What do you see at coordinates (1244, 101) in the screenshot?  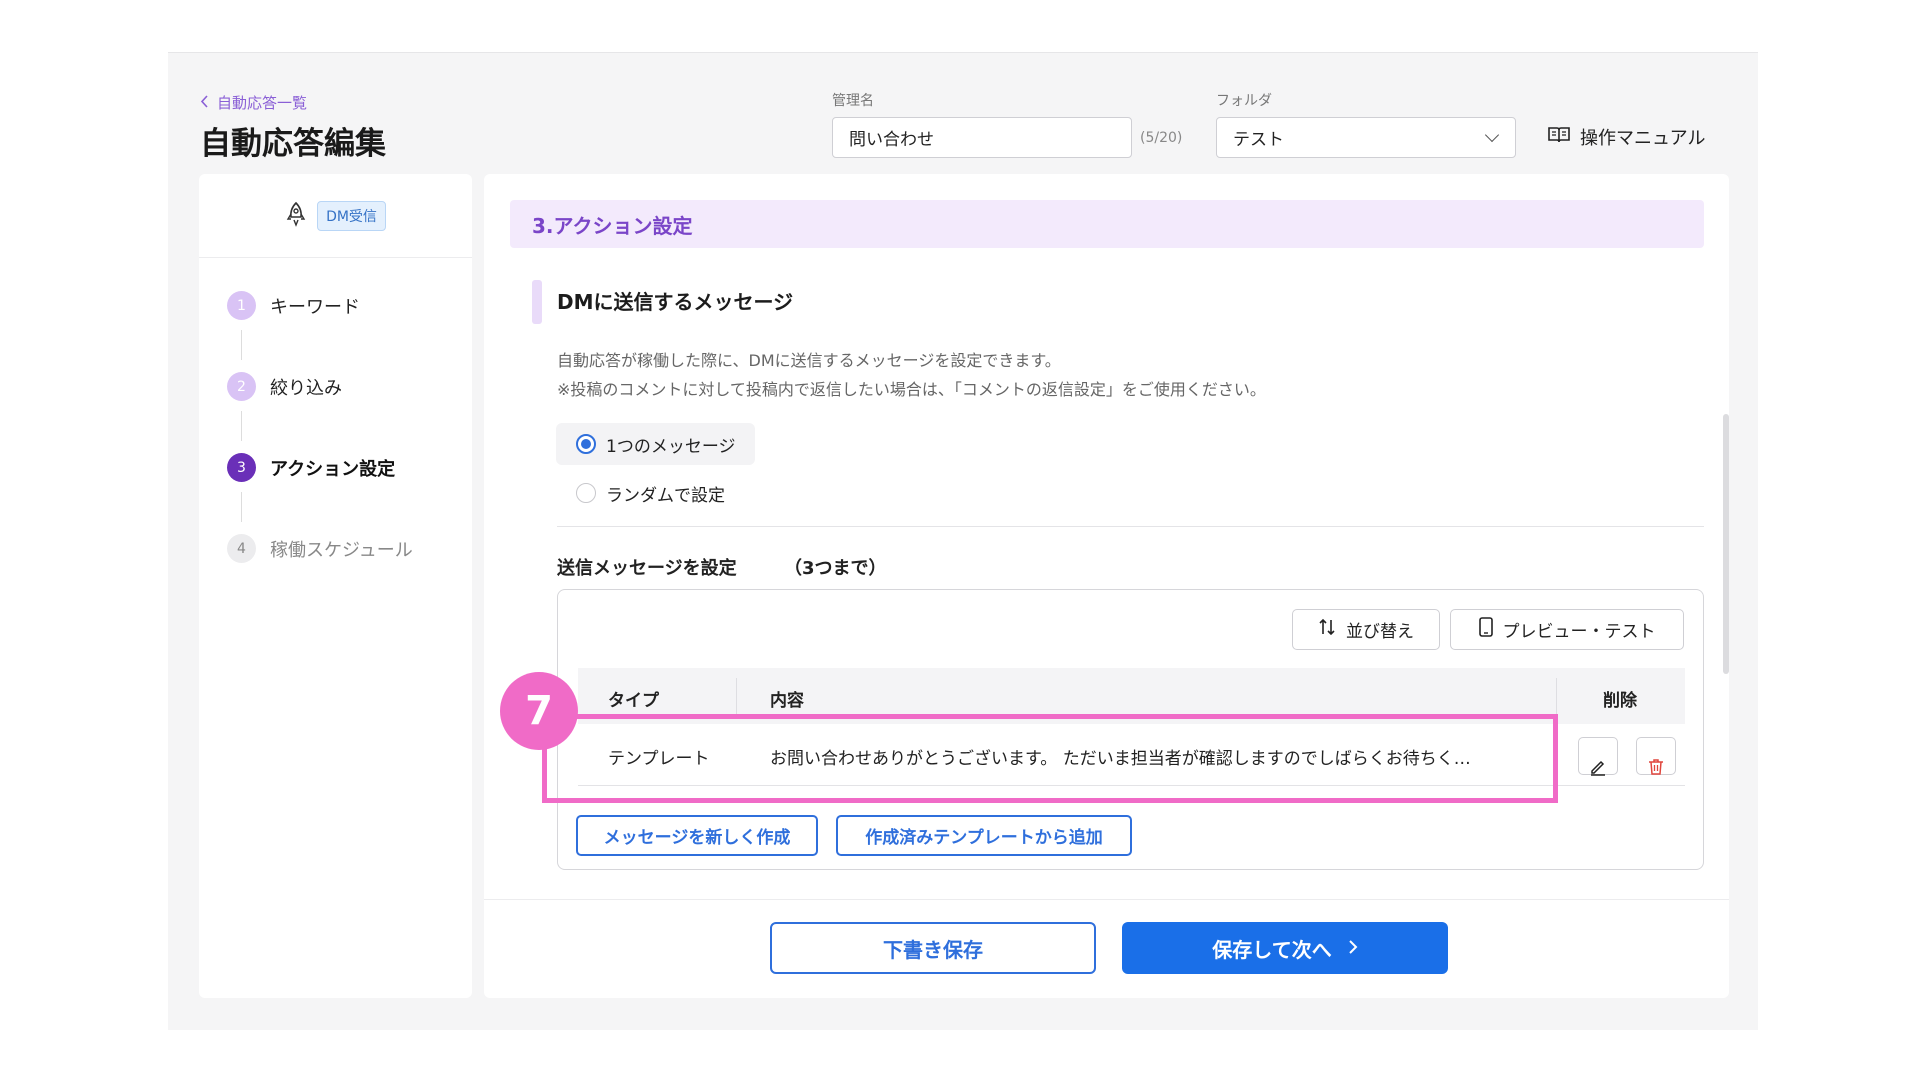 I see `folder-label: フォルダ` at bounding box center [1244, 101].